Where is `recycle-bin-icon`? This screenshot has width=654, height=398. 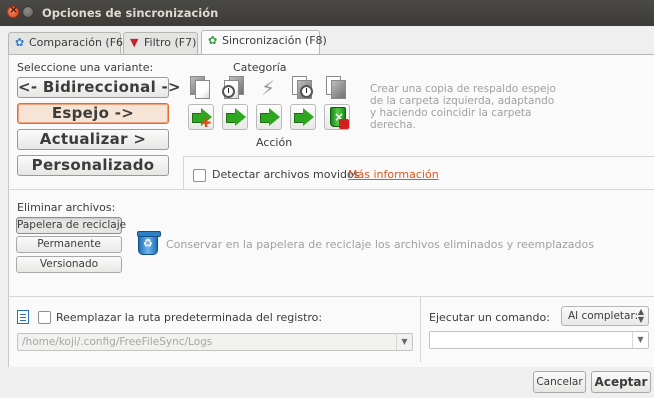
recycle-bin-icon is located at coordinates (149, 243).